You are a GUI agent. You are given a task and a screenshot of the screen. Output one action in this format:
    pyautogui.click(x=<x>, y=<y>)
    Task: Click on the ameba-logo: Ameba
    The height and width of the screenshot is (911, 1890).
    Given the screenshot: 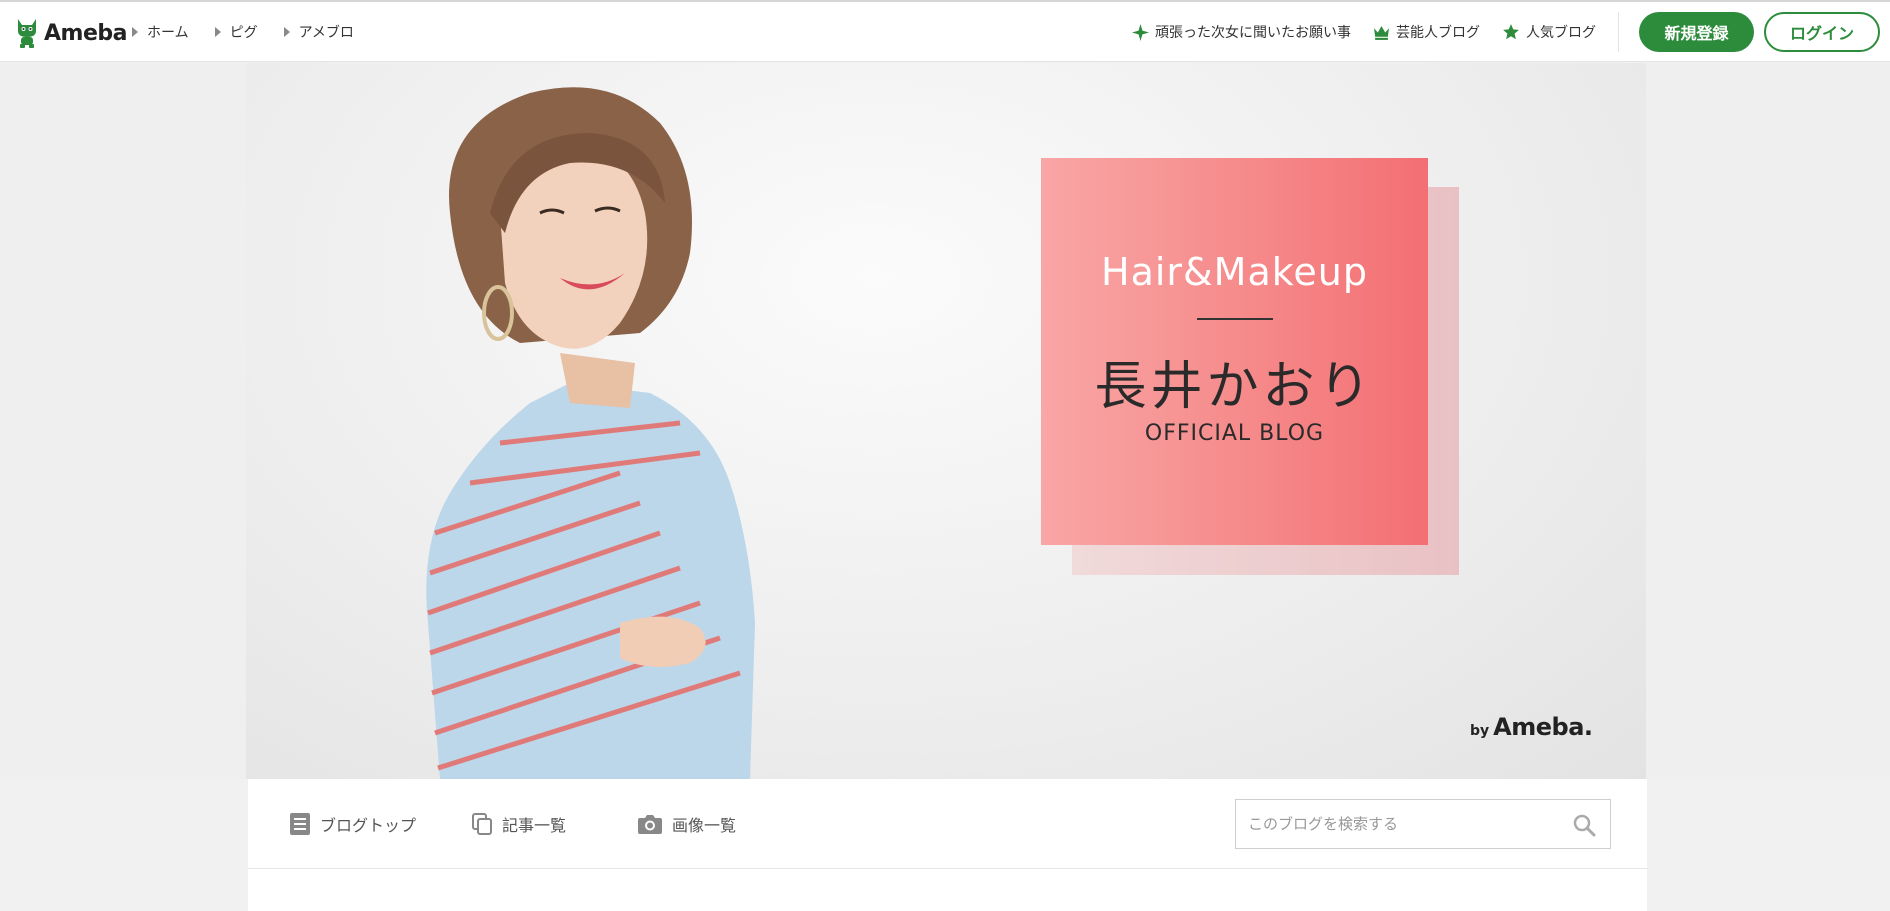 What is the action you would take?
    pyautogui.click(x=70, y=33)
    